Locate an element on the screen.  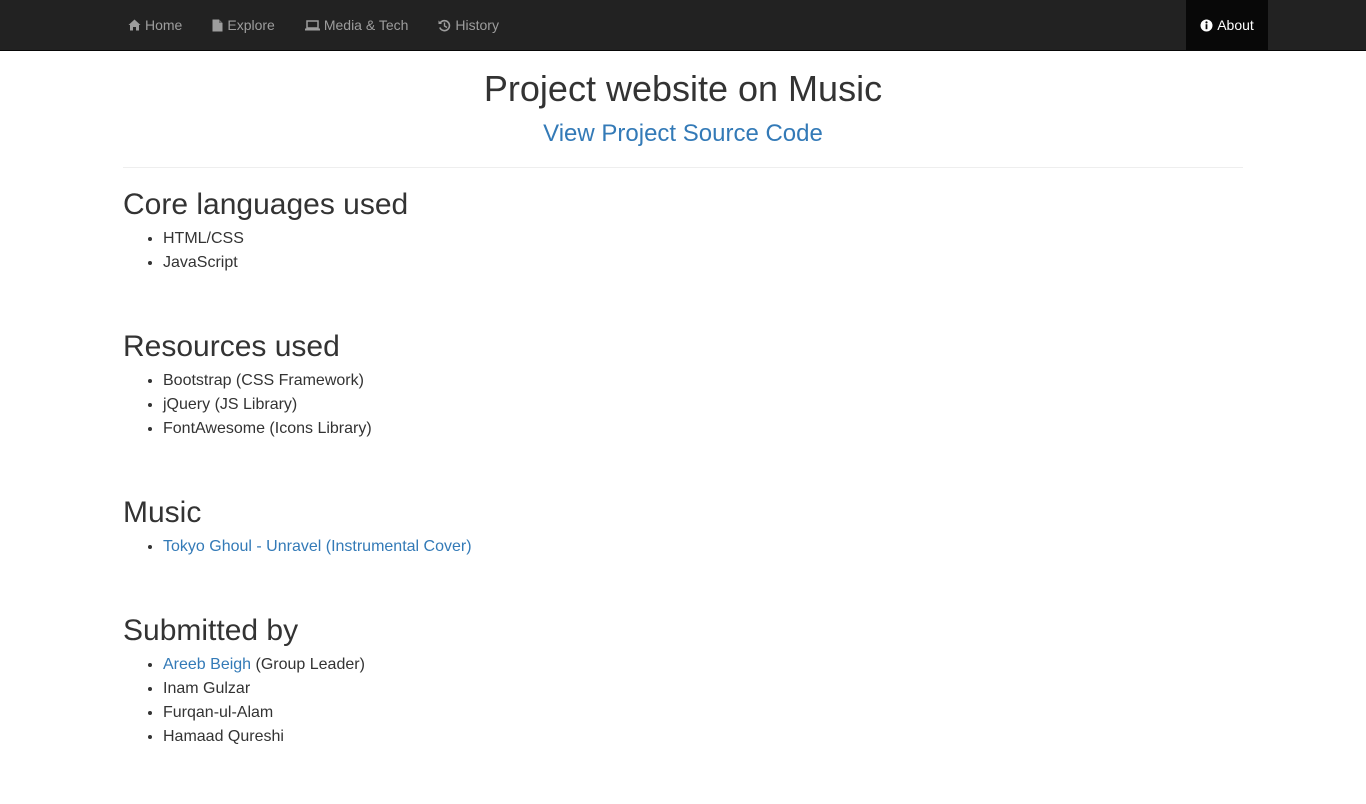
list-item: FontAwesome (Icons Library) is located at coordinates (703, 429).